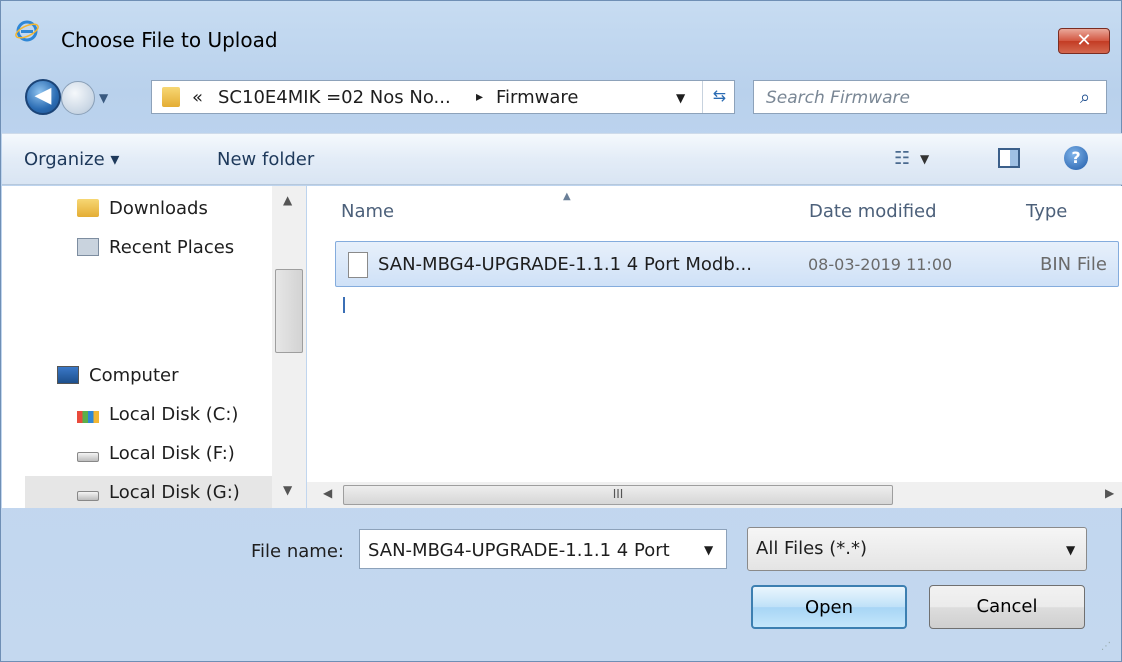 The width and height of the screenshot is (1122, 662). What do you see at coordinates (873, 211) in the screenshot?
I see `column-header-date-modified: Date modified` at bounding box center [873, 211].